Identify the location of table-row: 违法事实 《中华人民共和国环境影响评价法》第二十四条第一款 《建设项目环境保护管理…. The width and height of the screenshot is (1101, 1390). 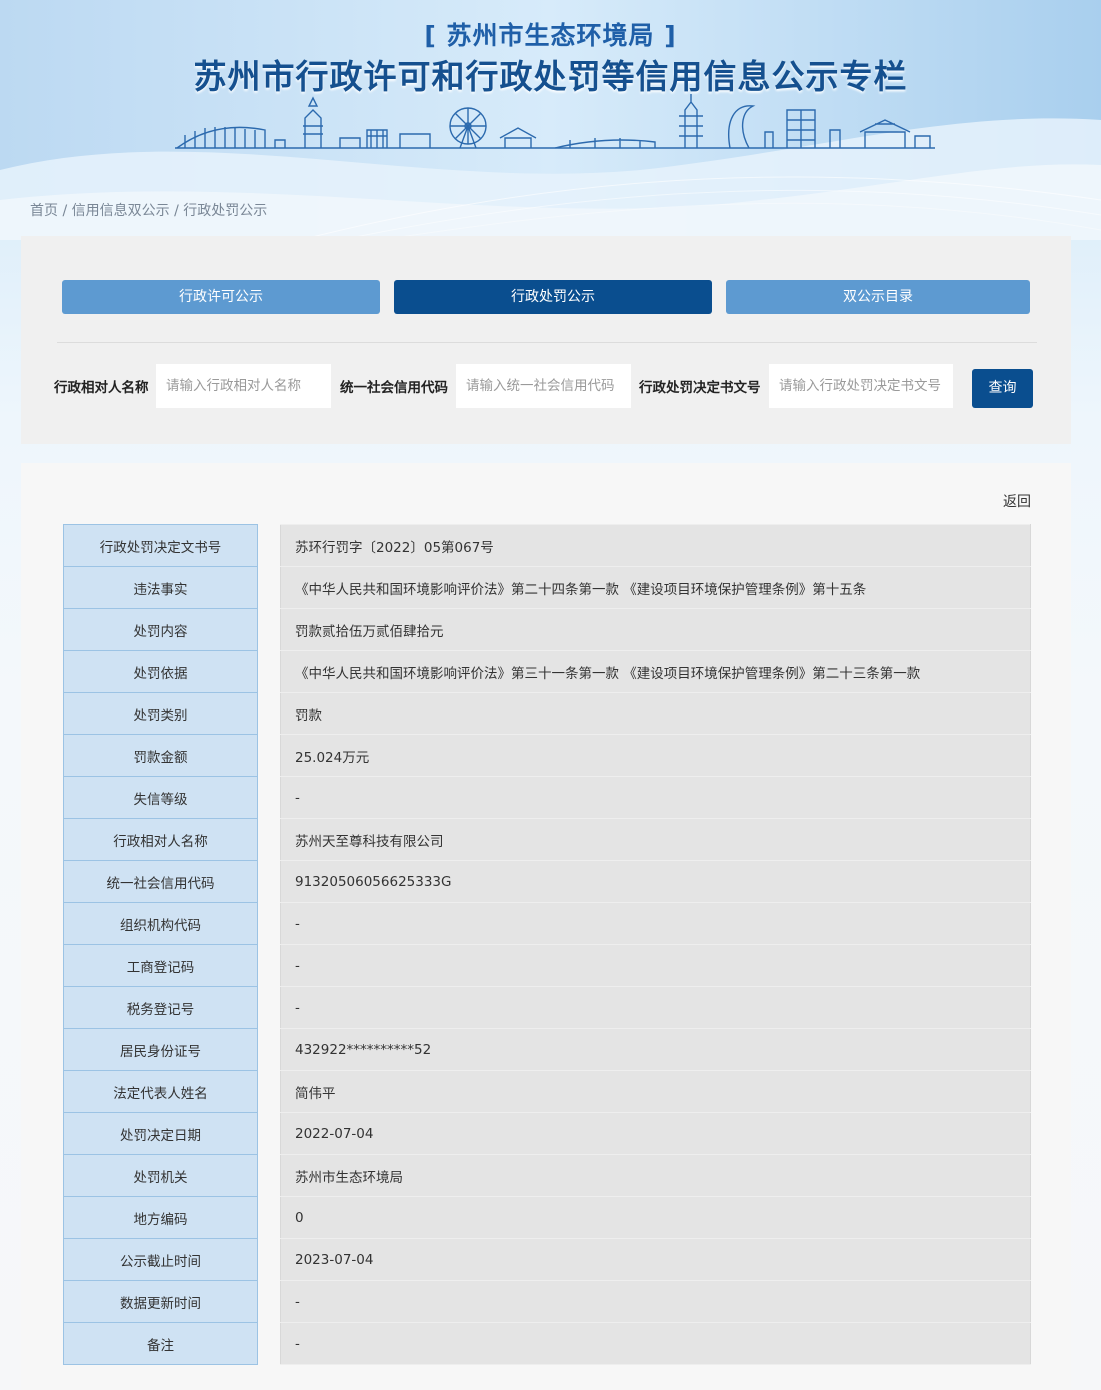
(547, 587).